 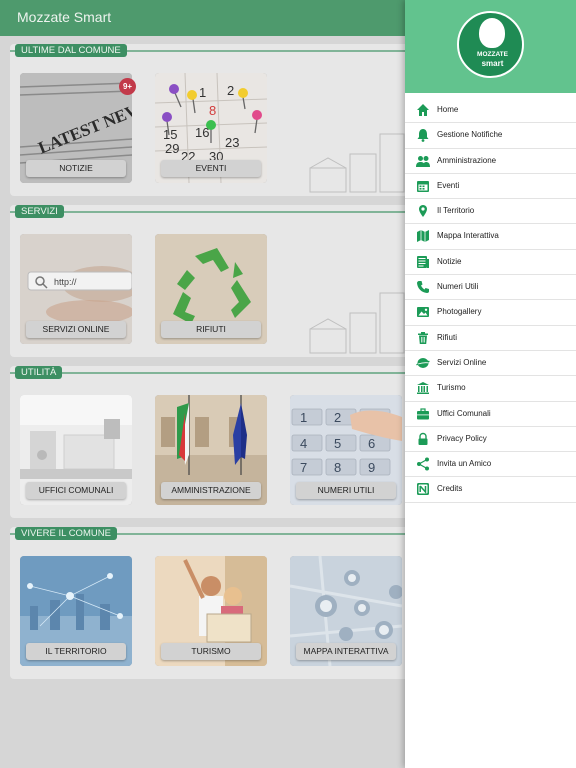 I want to click on credits-icon, so click(x=423, y=489).